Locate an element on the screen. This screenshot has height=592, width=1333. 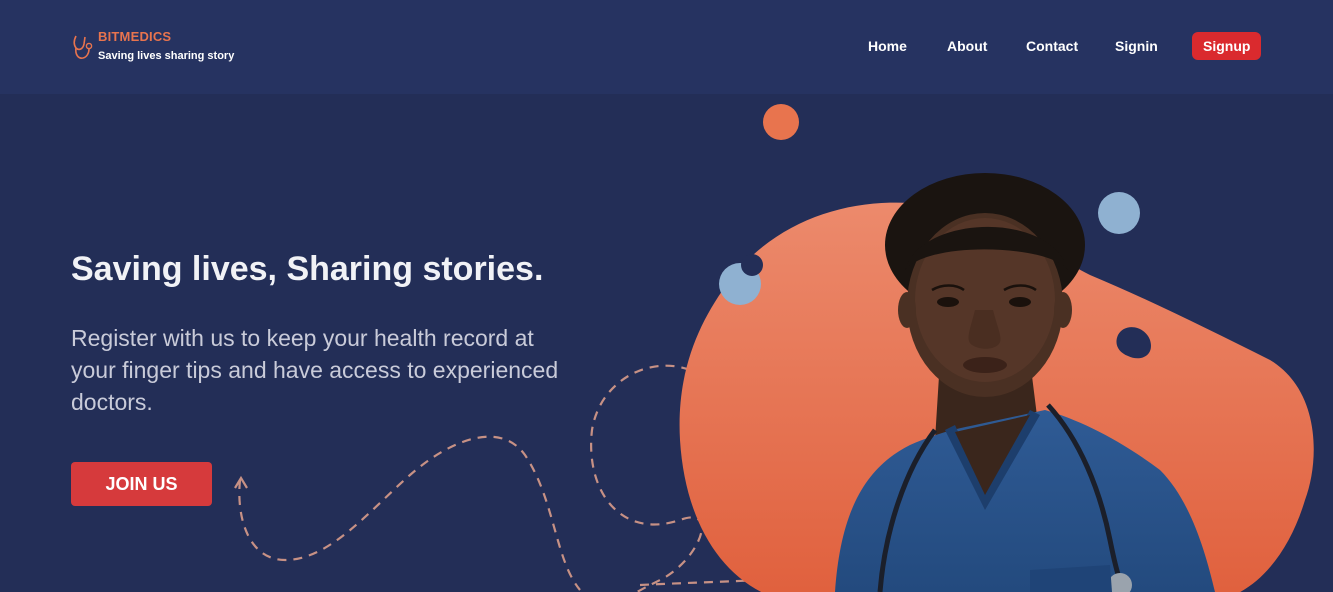
signup-button: Signup is located at coordinates (1227, 46).